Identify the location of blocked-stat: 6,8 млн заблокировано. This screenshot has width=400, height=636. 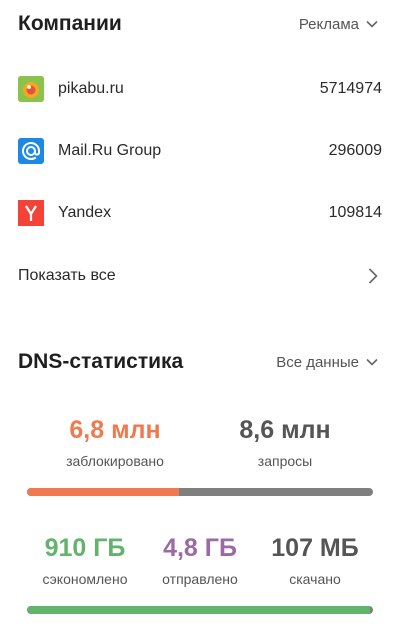
(115, 442).